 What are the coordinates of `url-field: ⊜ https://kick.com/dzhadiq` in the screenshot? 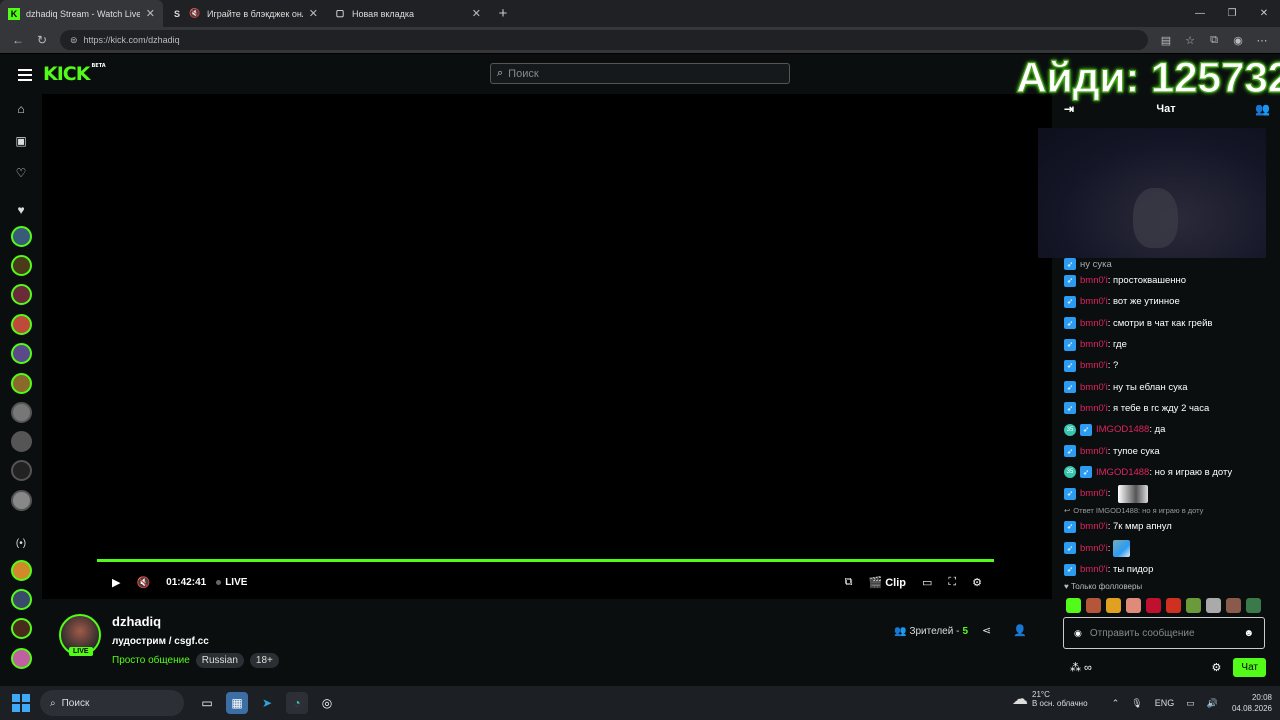 It's located at (604, 40).